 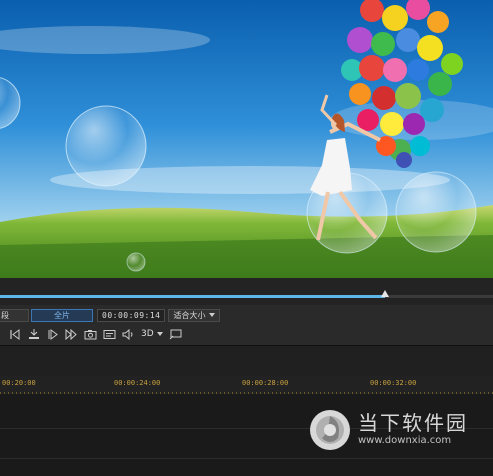 What do you see at coordinates (189, 315) in the screenshot?
I see `fit-size-label: 适合大小` at bounding box center [189, 315].